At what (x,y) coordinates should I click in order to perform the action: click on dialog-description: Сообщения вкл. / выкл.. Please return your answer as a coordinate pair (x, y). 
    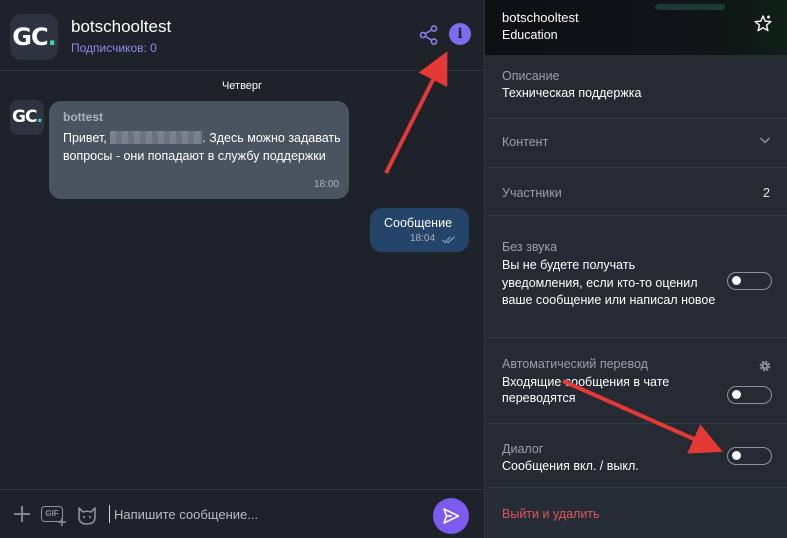
    Looking at the image, I should click on (570, 466).